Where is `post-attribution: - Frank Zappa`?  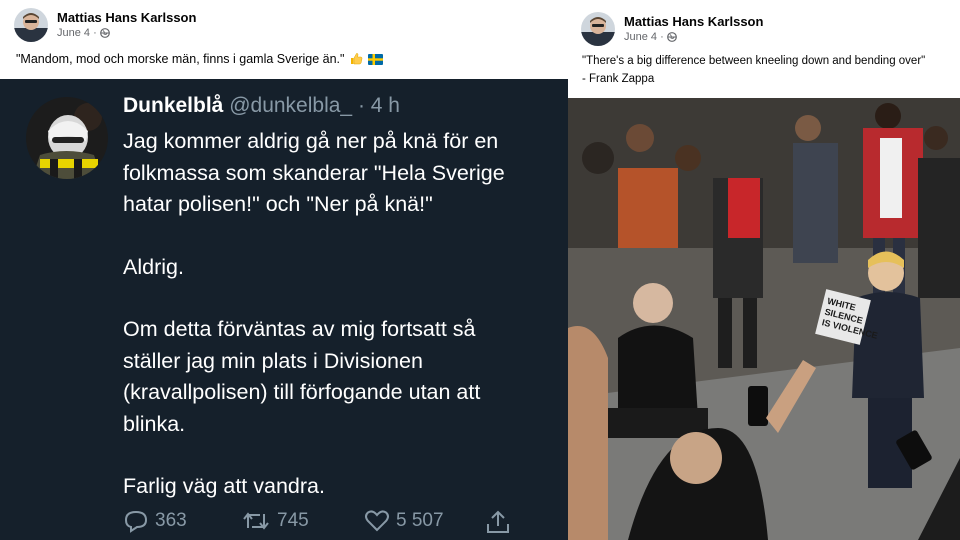
post-attribution: - Frank Zappa is located at coordinates (618, 79).